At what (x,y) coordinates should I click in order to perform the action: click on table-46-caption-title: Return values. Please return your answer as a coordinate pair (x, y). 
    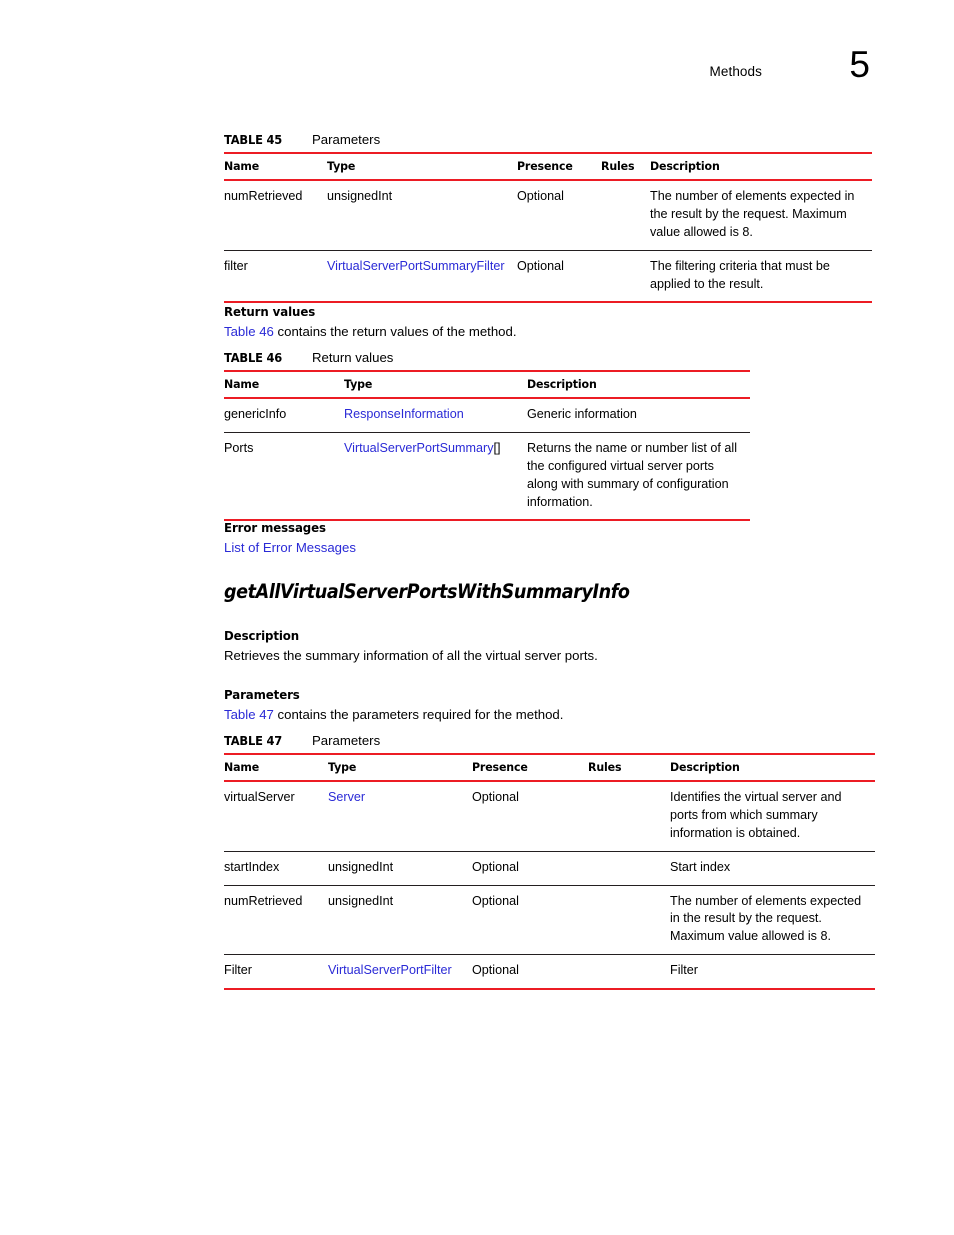
    Looking at the image, I should click on (353, 357).